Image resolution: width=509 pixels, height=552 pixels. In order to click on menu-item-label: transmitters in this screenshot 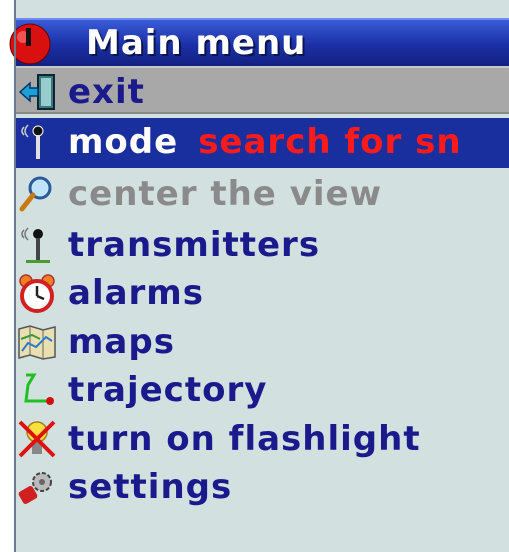, I will do `click(194, 245)`.